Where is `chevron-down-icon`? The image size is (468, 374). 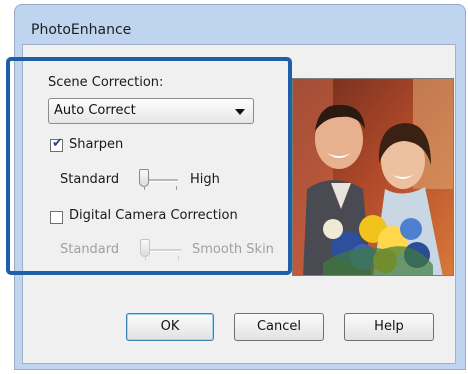 chevron-down-icon is located at coordinates (240, 112).